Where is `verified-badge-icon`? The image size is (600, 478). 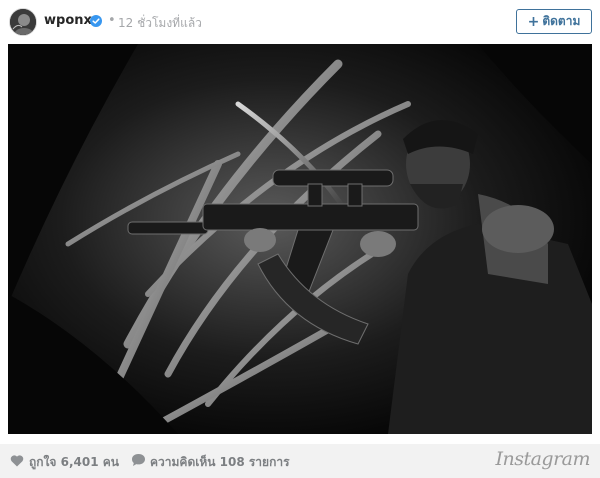 verified-badge-icon is located at coordinates (96, 21).